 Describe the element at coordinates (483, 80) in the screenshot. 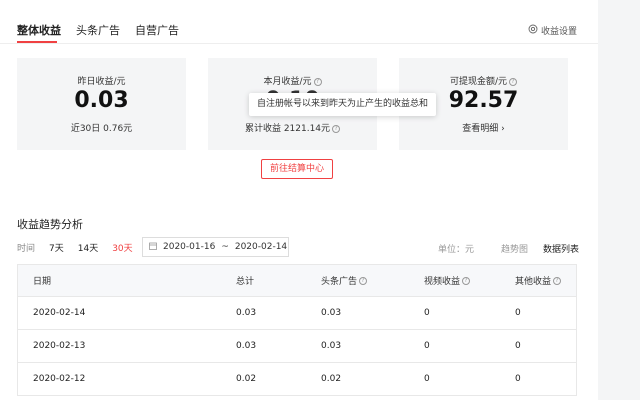

I see `card-label: 可提现金额/元?` at that location.